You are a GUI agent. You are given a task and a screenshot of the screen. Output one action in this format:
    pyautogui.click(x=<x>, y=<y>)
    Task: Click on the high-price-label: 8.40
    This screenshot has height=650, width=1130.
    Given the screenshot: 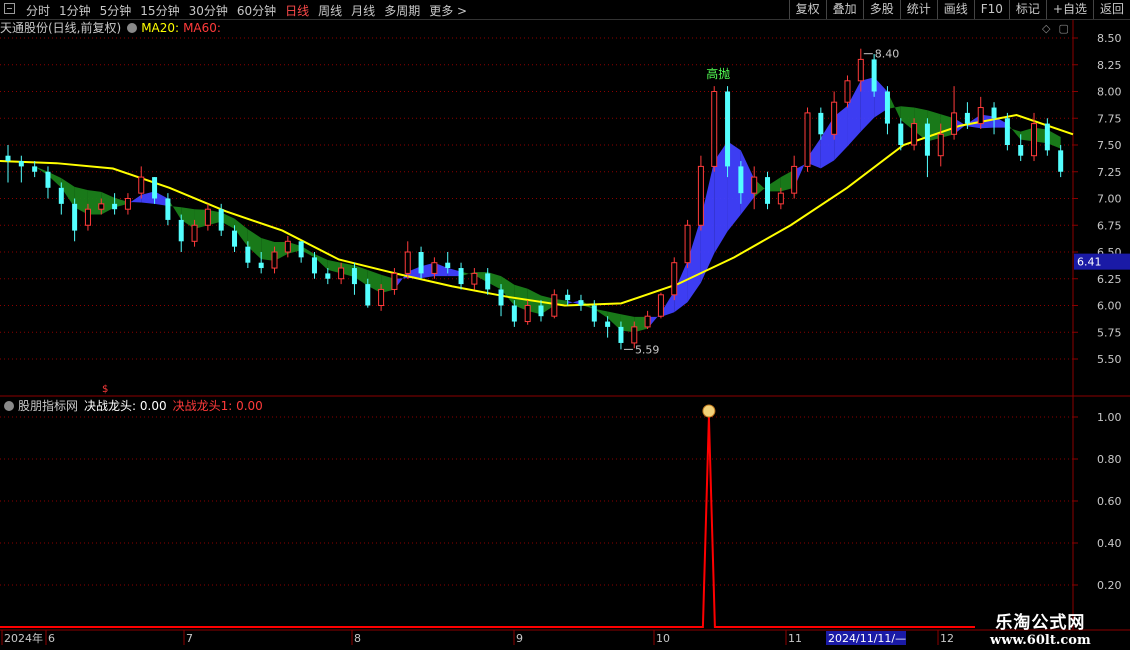 What is the action you would take?
    pyautogui.click(x=887, y=54)
    